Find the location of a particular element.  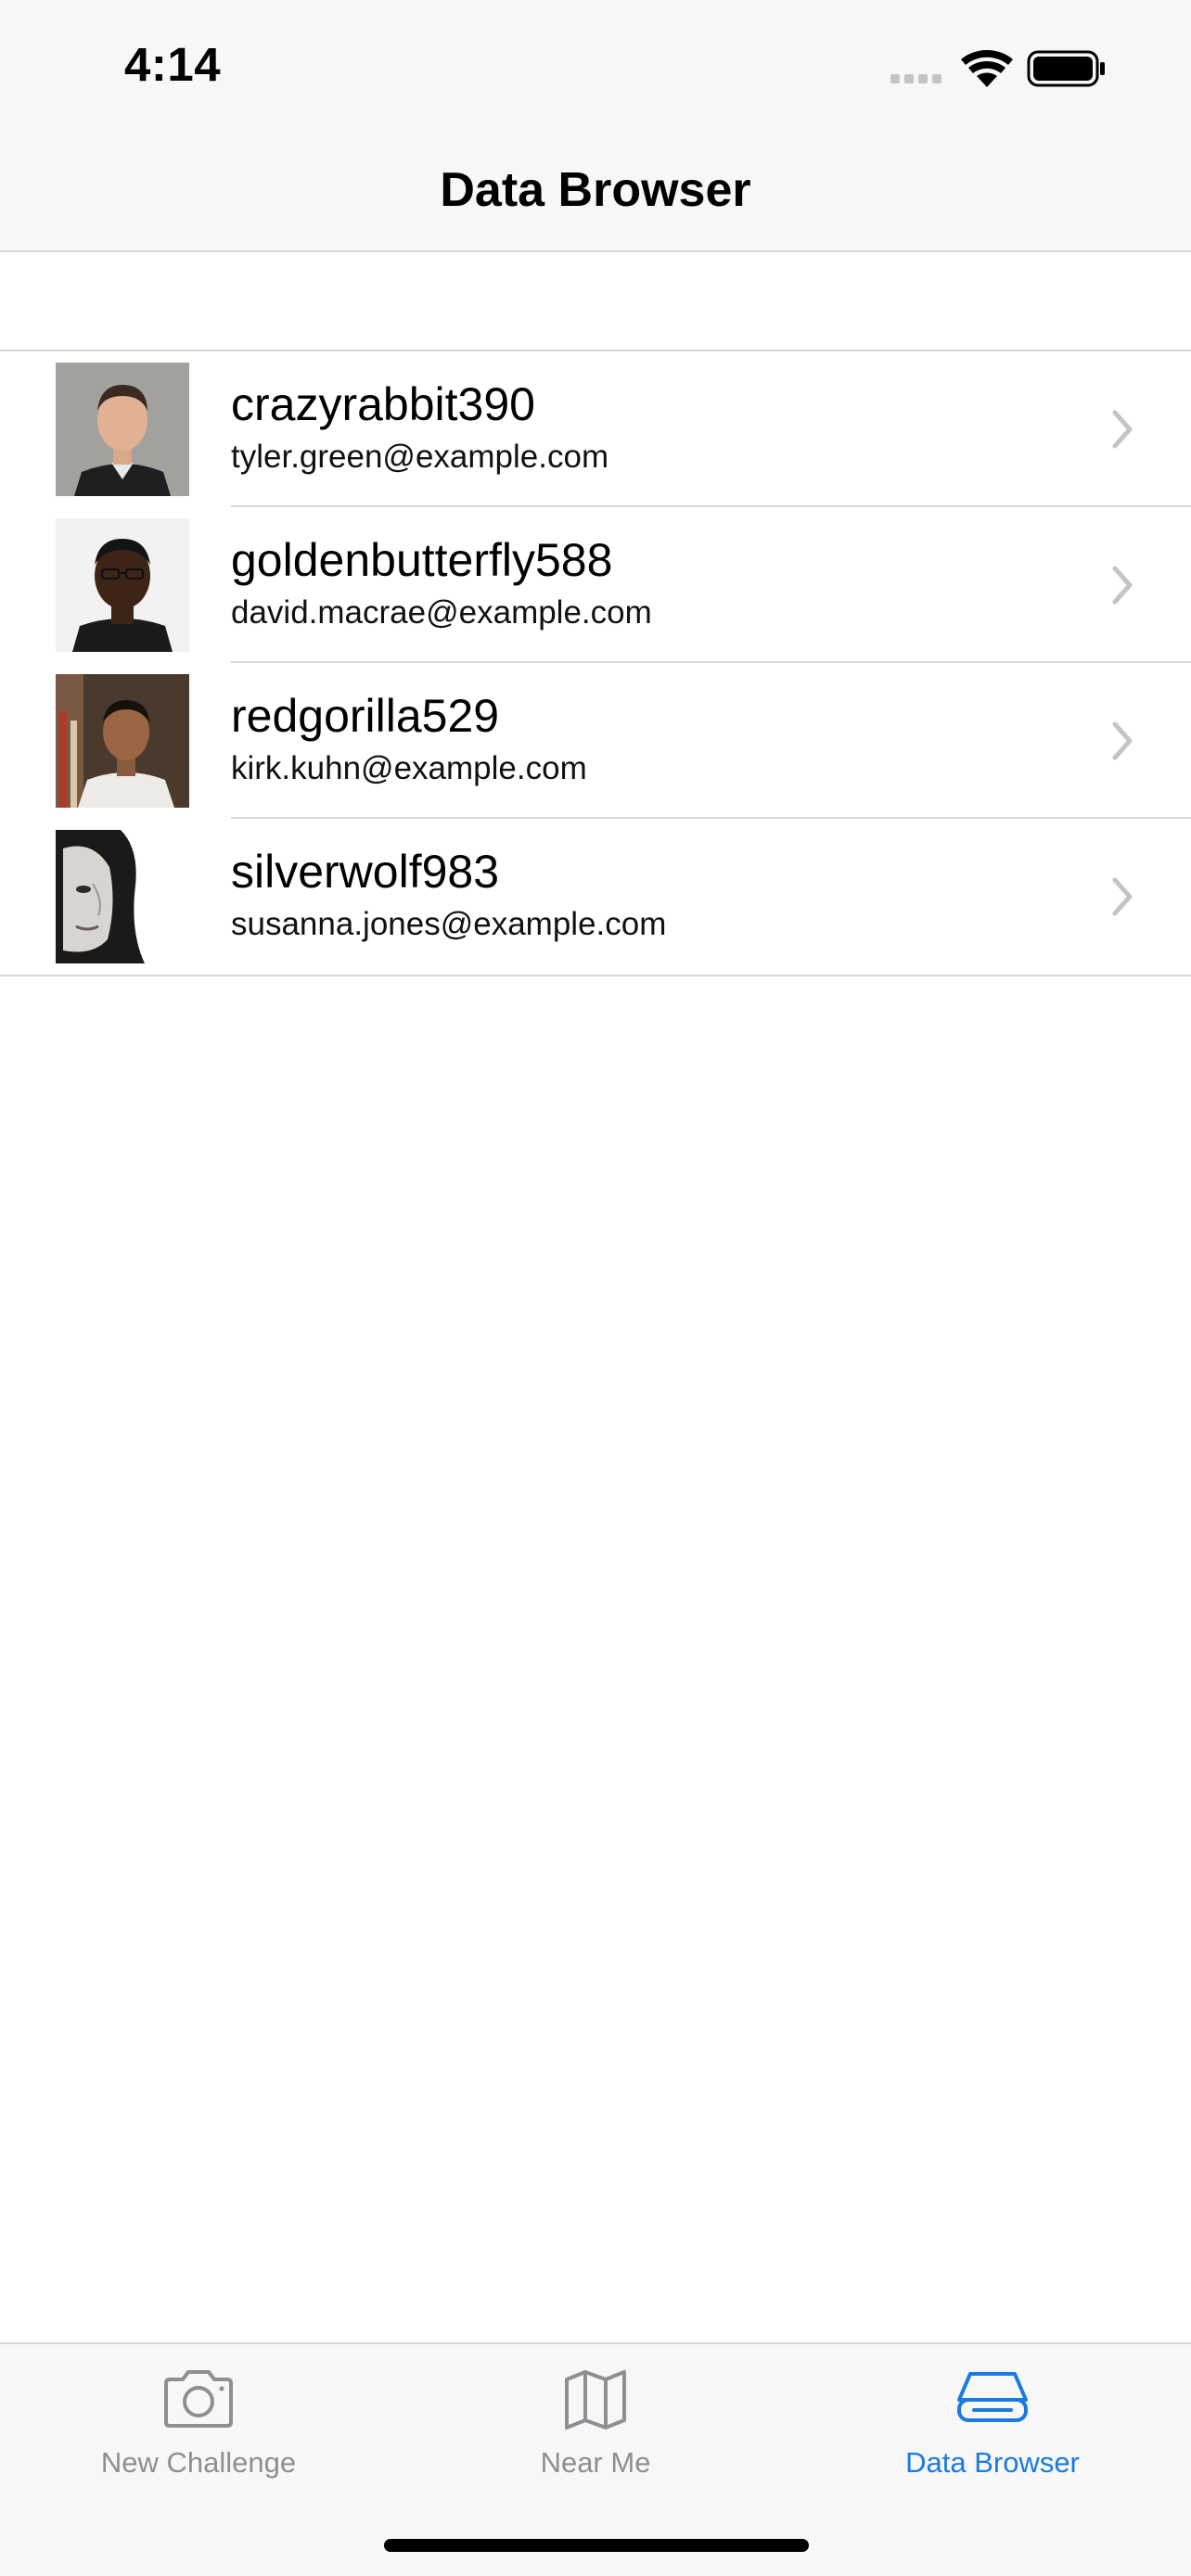

camera-icon is located at coordinates (198, 2399).